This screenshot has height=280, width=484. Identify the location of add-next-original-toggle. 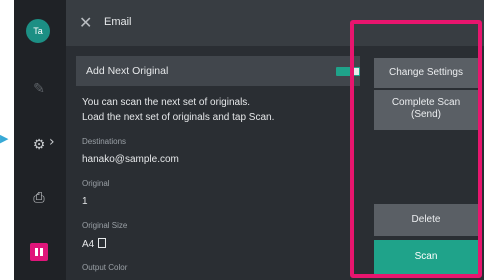
(348, 71).